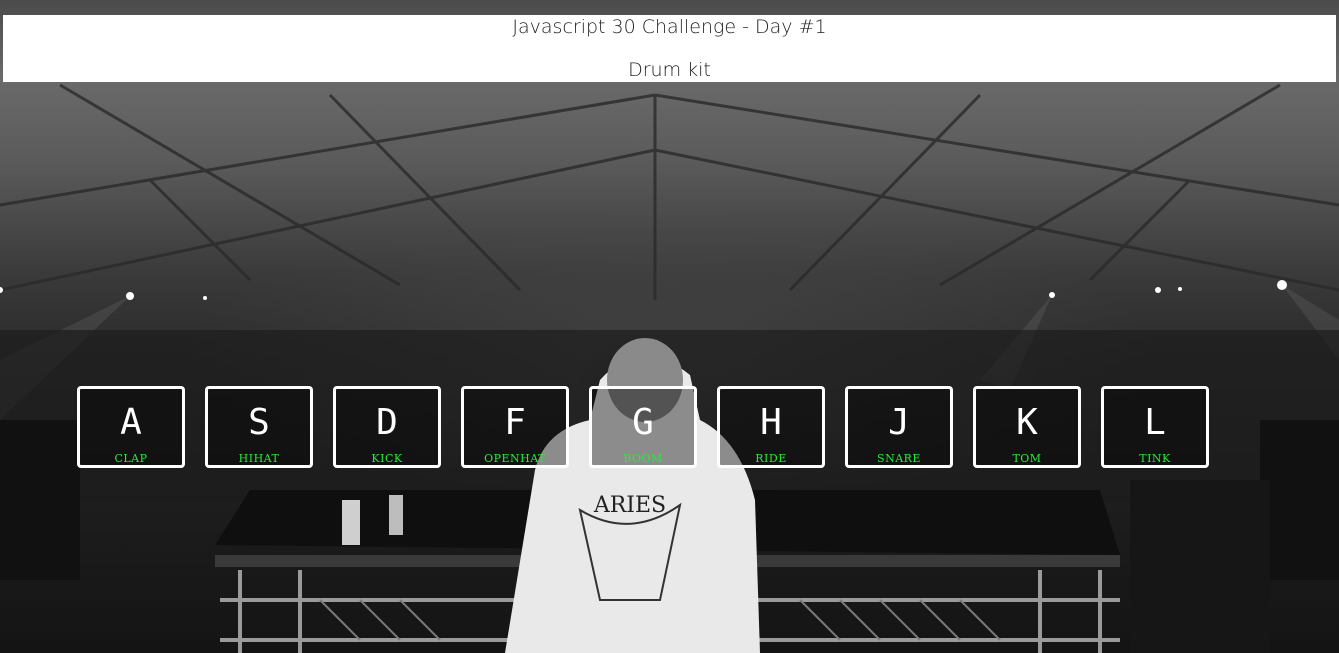 This screenshot has height=653, width=1339. I want to click on key-g-boom: G BOOM, so click(643, 427).